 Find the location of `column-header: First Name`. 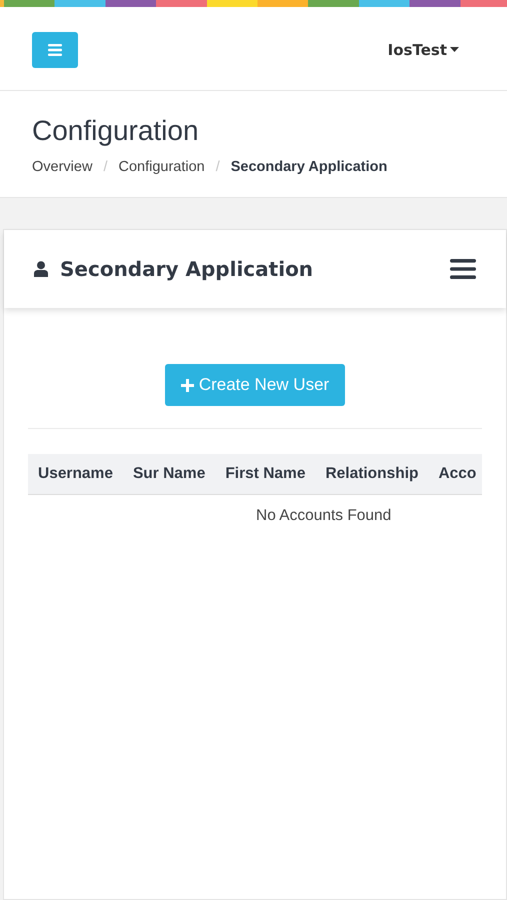

column-header: First Name is located at coordinates (265, 474).